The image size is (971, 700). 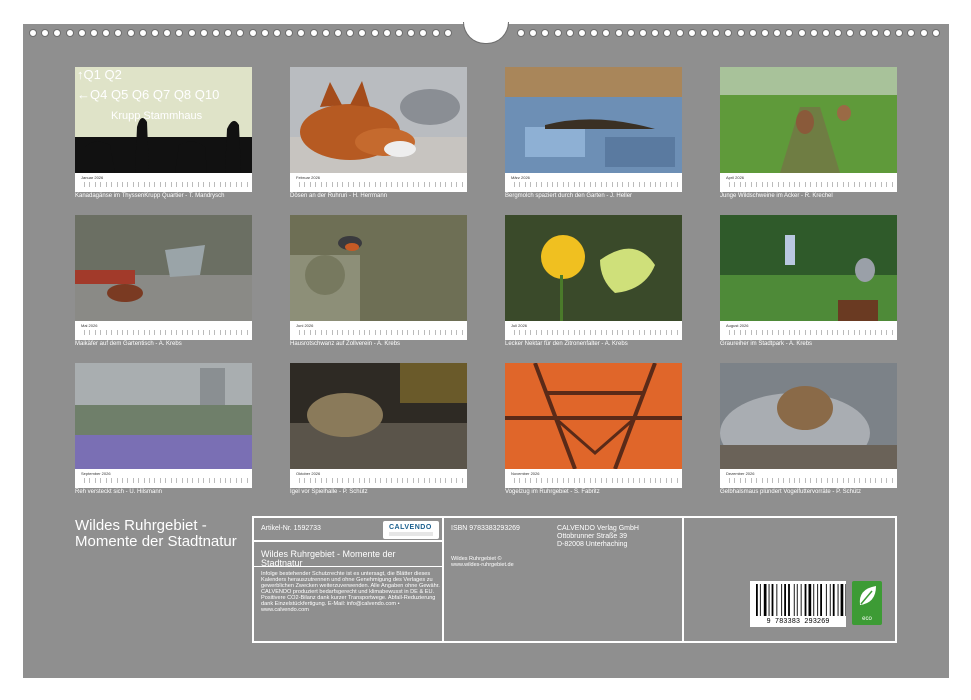 I want to click on photo-october, so click(x=378, y=416).